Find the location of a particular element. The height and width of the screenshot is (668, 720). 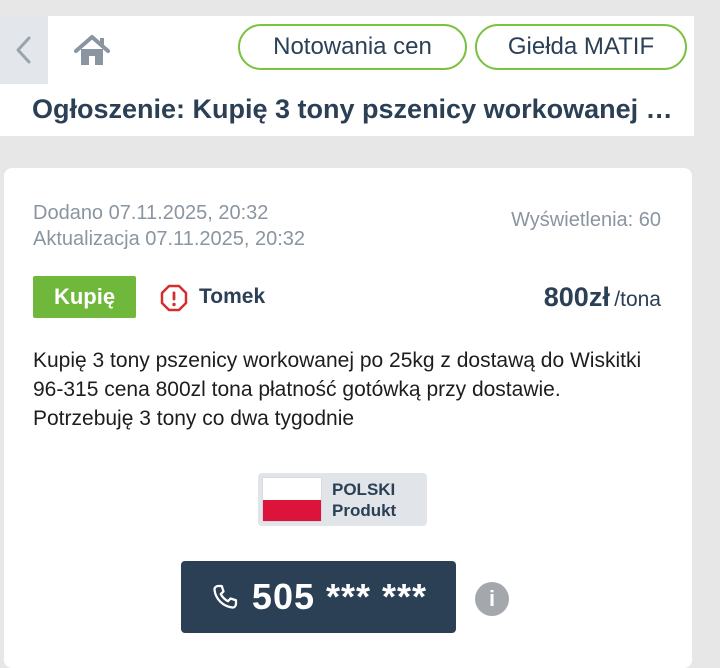

added-date: Dodano 07.11.2025, 20:32 is located at coordinates (151, 213).